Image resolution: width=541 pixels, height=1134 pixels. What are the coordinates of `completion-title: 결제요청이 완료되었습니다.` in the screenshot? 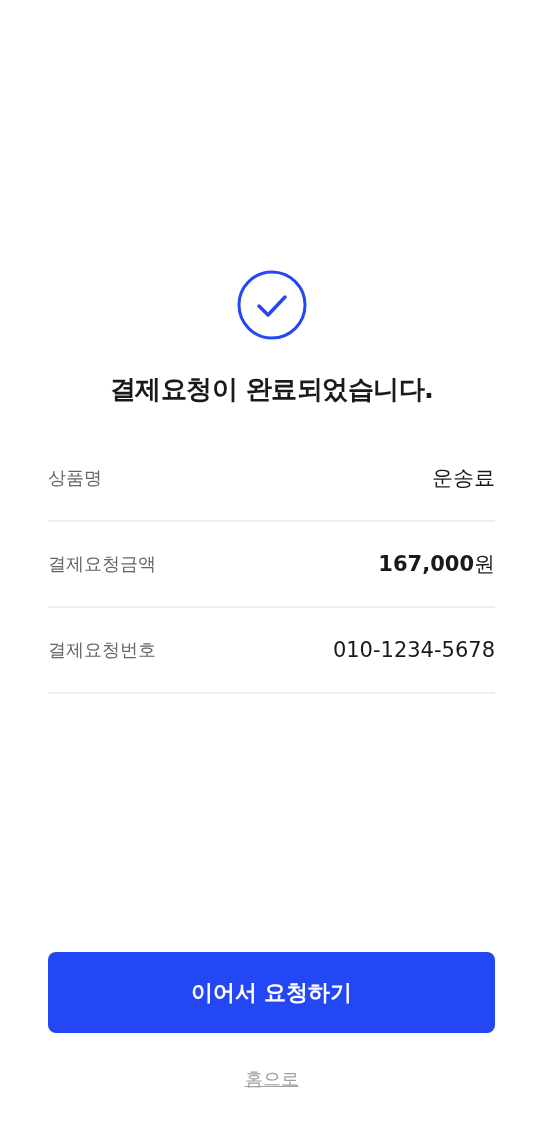 It's located at (271, 389).